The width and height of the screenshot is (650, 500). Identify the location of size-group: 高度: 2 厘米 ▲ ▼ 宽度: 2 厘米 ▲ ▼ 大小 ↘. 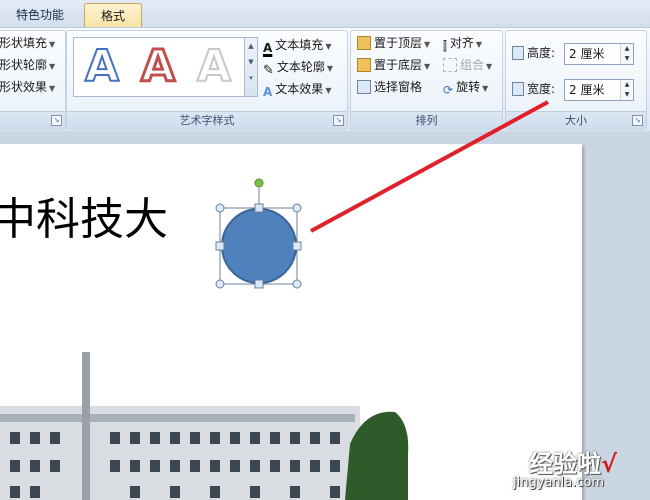
(576, 80).